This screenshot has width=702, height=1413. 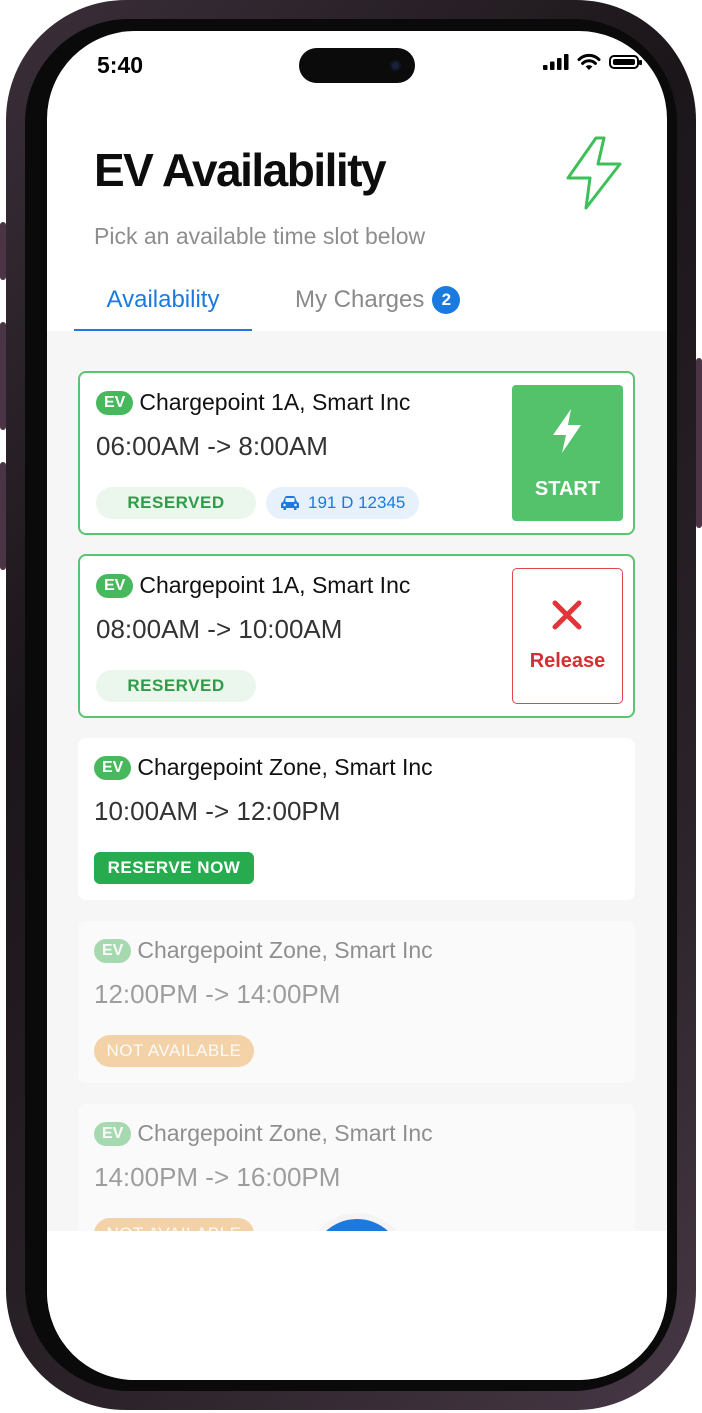 What do you see at coordinates (120, 65) in the screenshot?
I see `status-time: 5:40` at bounding box center [120, 65].